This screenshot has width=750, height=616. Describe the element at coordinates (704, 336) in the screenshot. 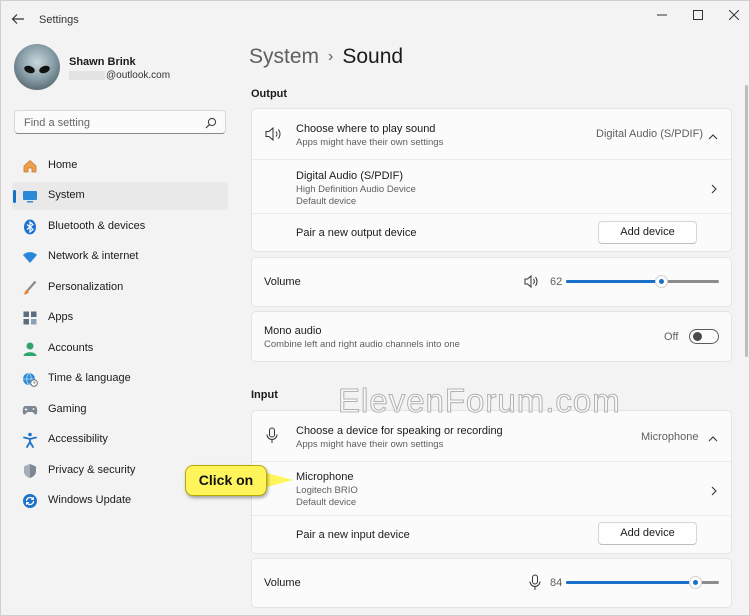

I see `mono-audio-toggle` at that location.